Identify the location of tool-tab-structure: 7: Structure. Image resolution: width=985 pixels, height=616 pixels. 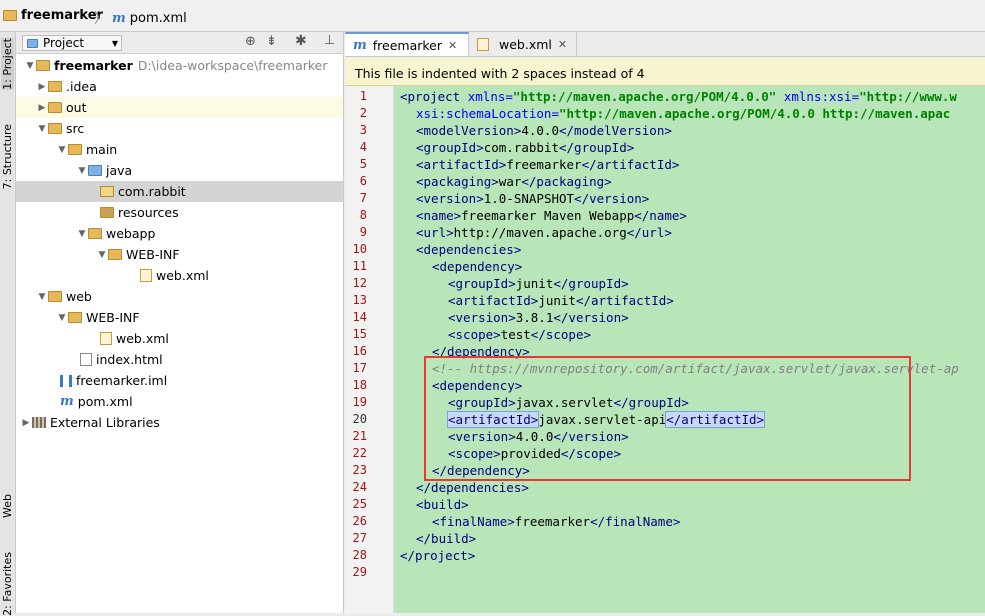
(7, 156).